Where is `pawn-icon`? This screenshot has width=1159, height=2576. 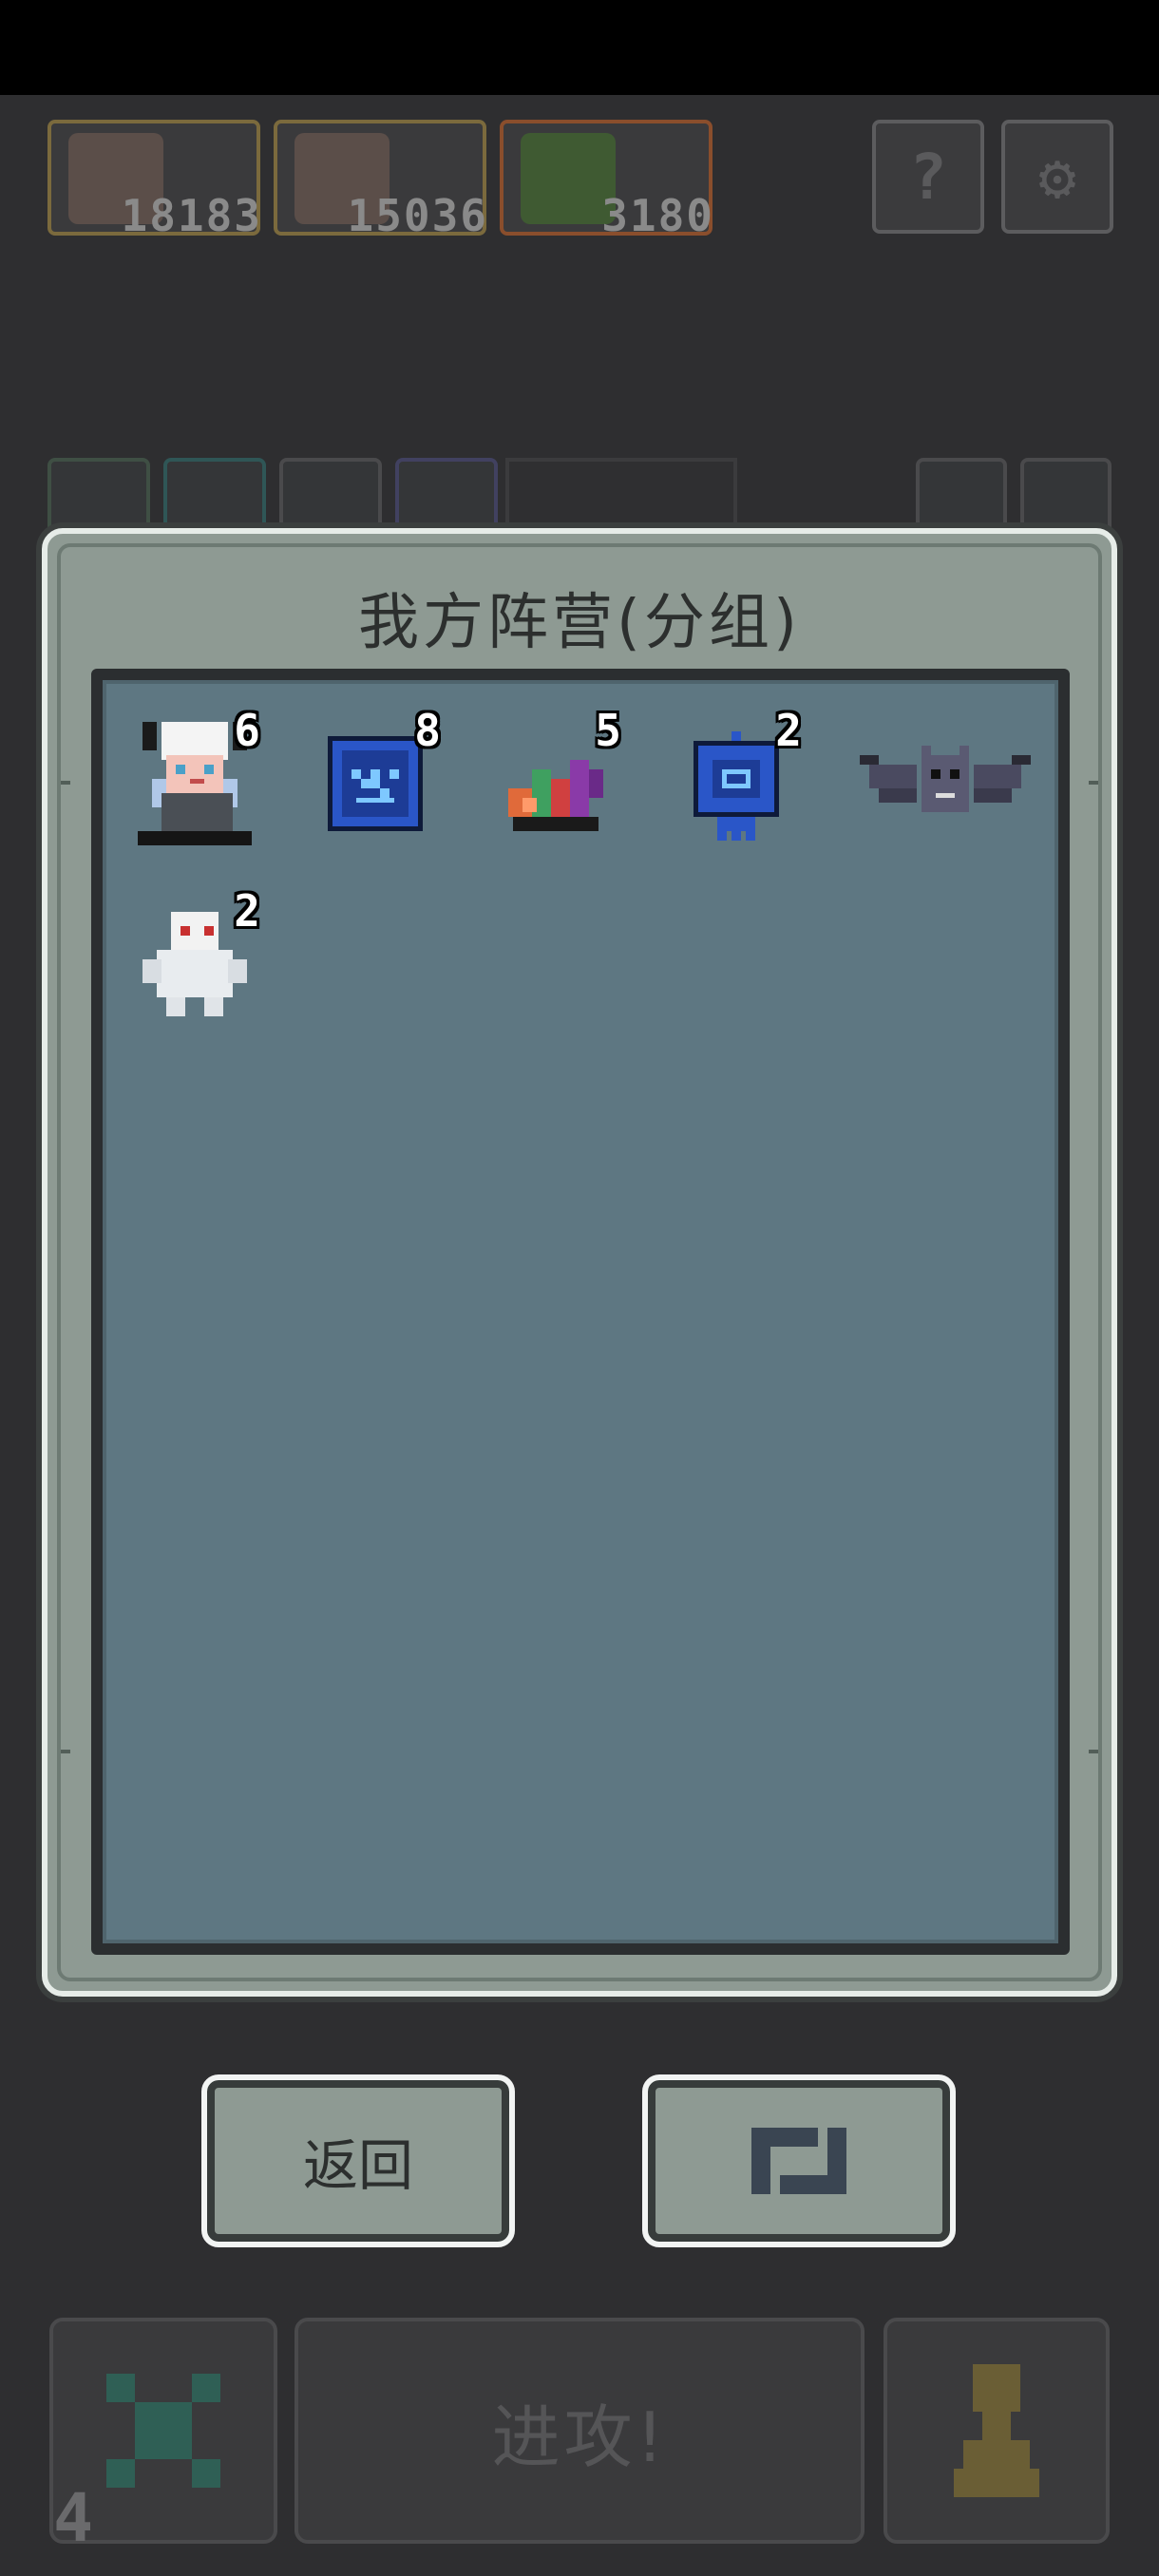
pawn-icon is located at coordinates (996, 2430).